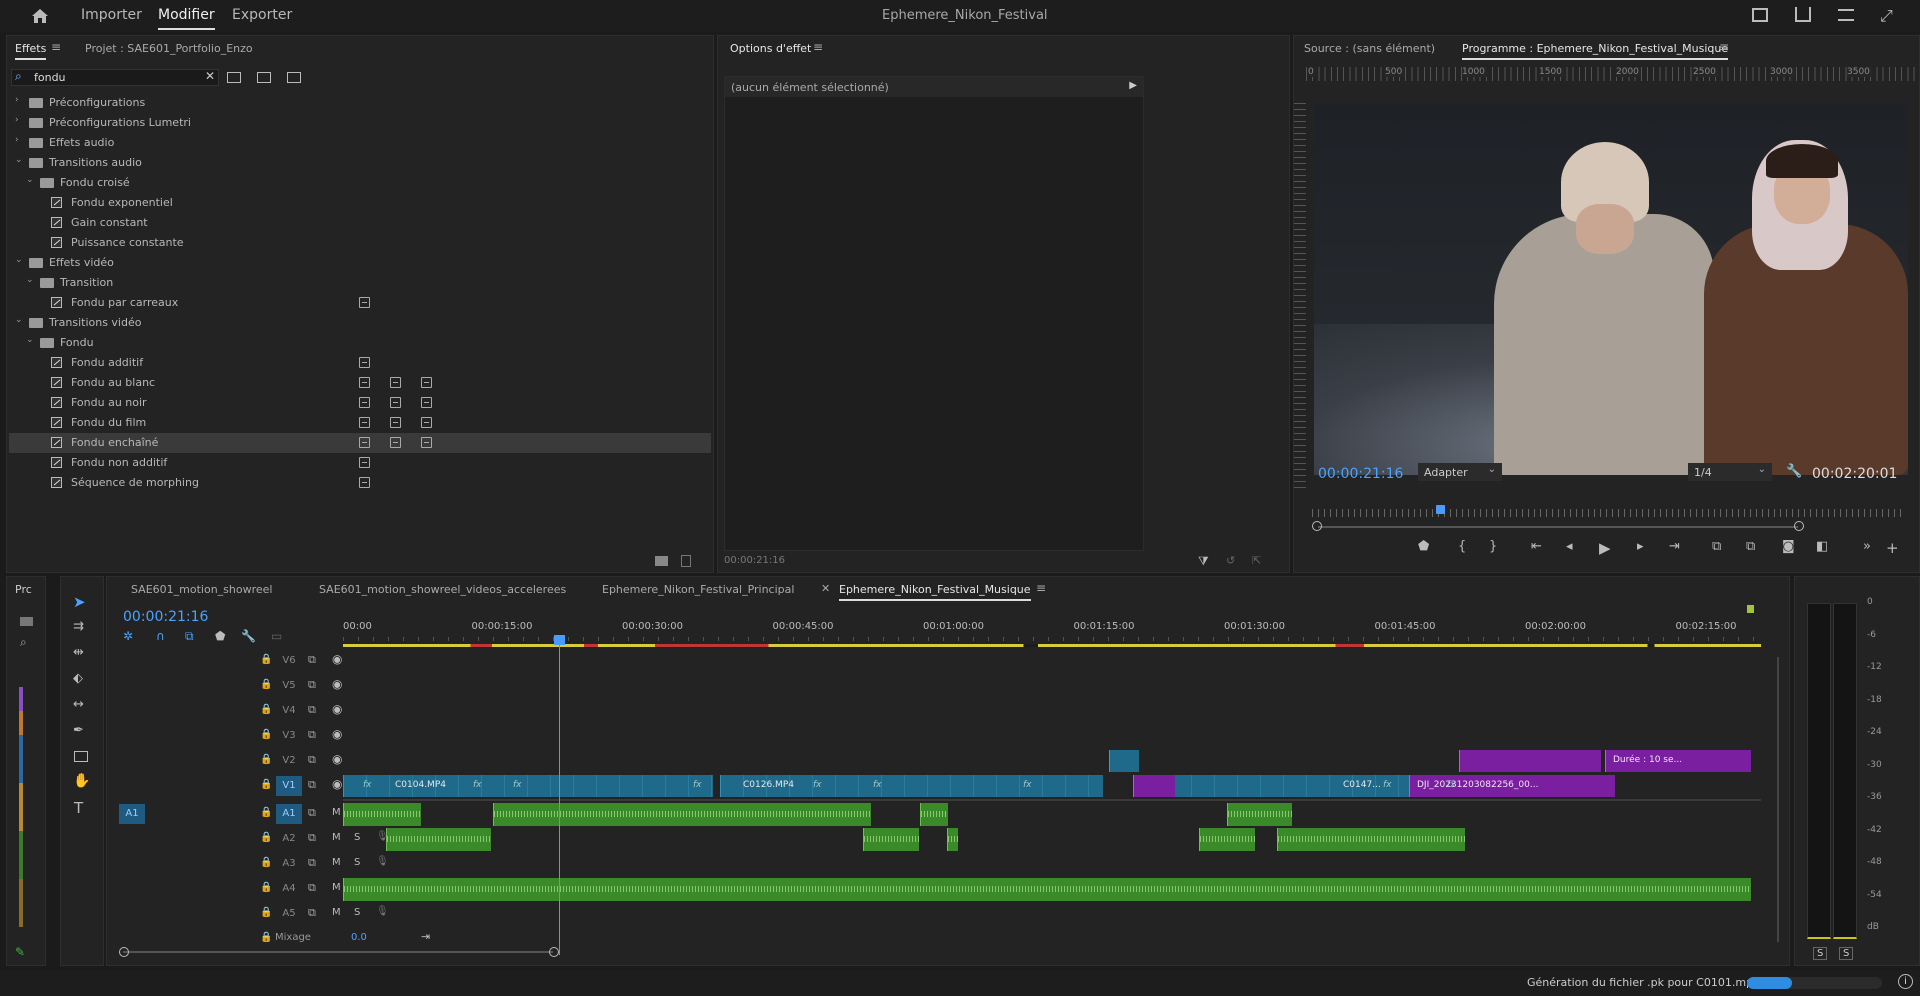 The width and height of the screenshot is (1920, 996). What do you see at coordinates (289, 914) in the screenshot?
I see `track-label: A5` at bounding box center [289, 914].